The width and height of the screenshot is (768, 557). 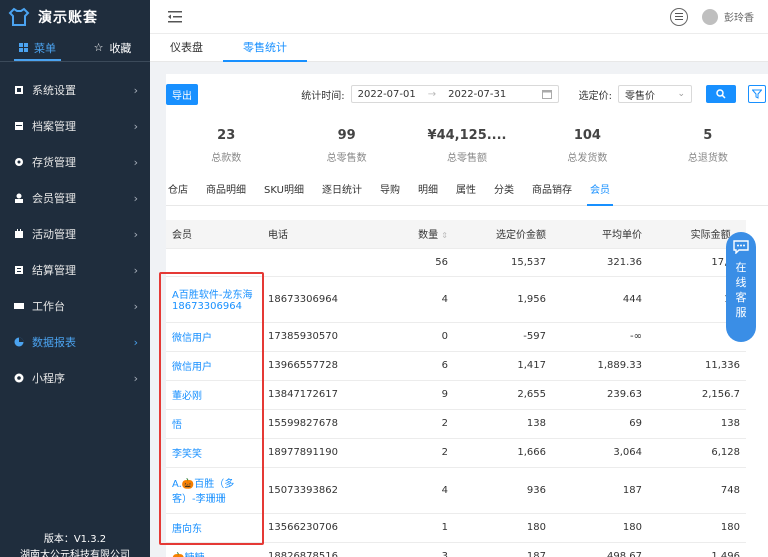 I want to click on time-label: 统计时间:, so click(x=323, y=96).